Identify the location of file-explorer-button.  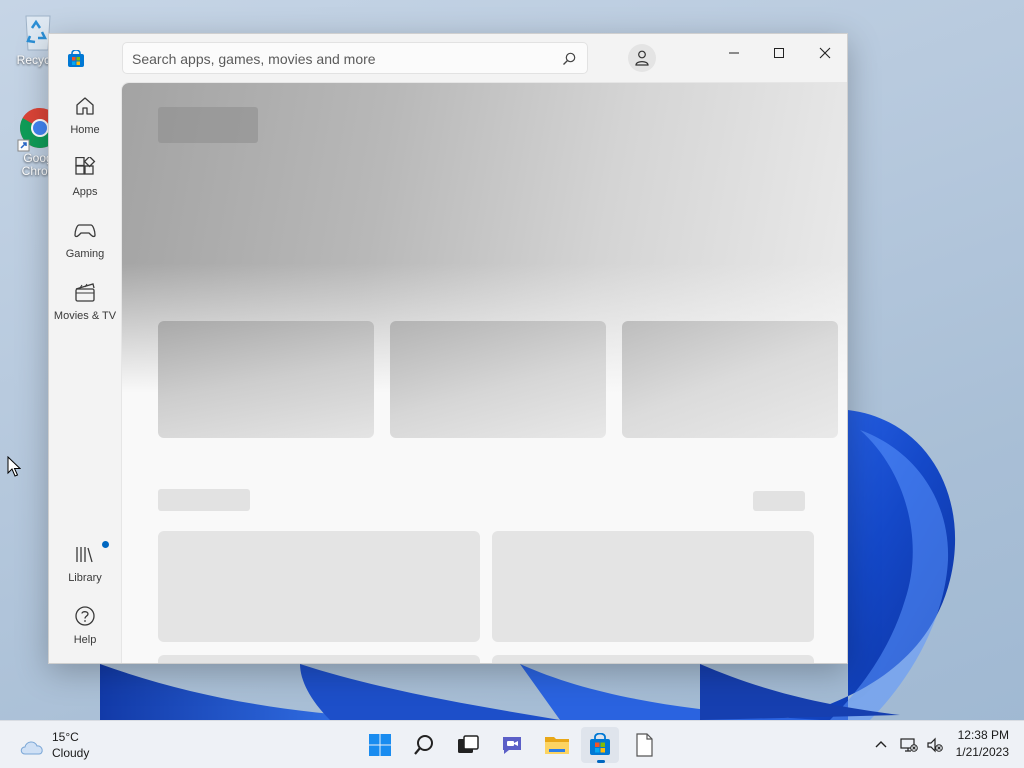
(556, 745).